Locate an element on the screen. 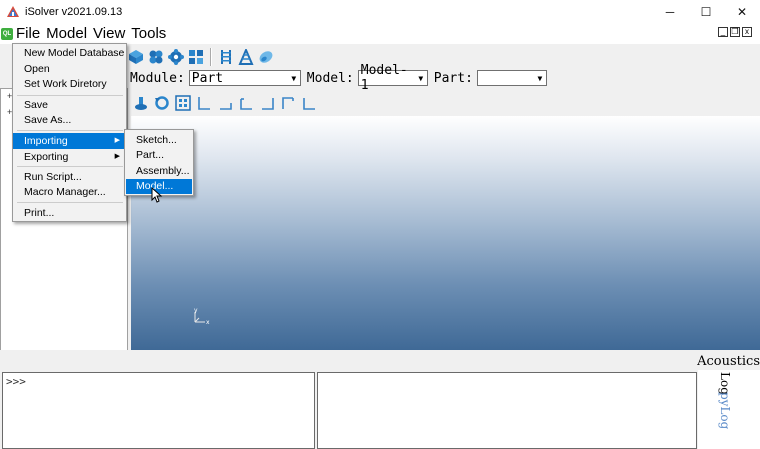 This screenshot has height=449, width=760. mdi-controls: _ ❐ x is located at coordinates (735, 32).